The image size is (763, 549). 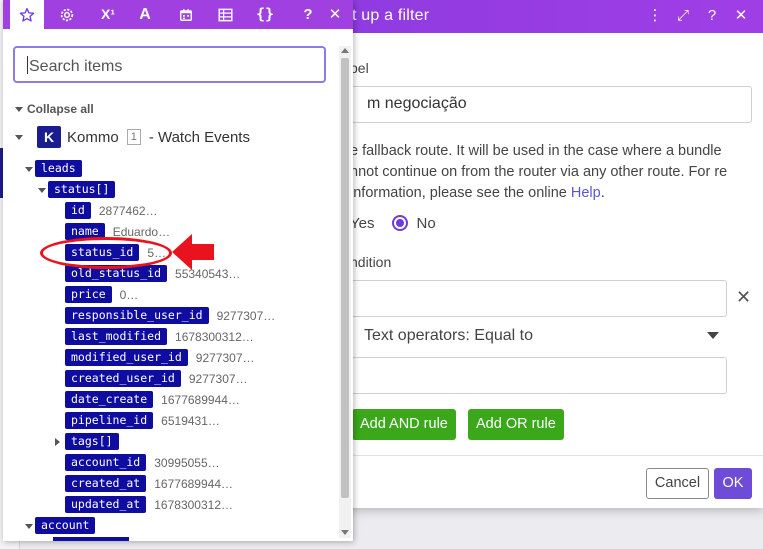 I want to click on item-tag: account, so click(x=65, y=525).